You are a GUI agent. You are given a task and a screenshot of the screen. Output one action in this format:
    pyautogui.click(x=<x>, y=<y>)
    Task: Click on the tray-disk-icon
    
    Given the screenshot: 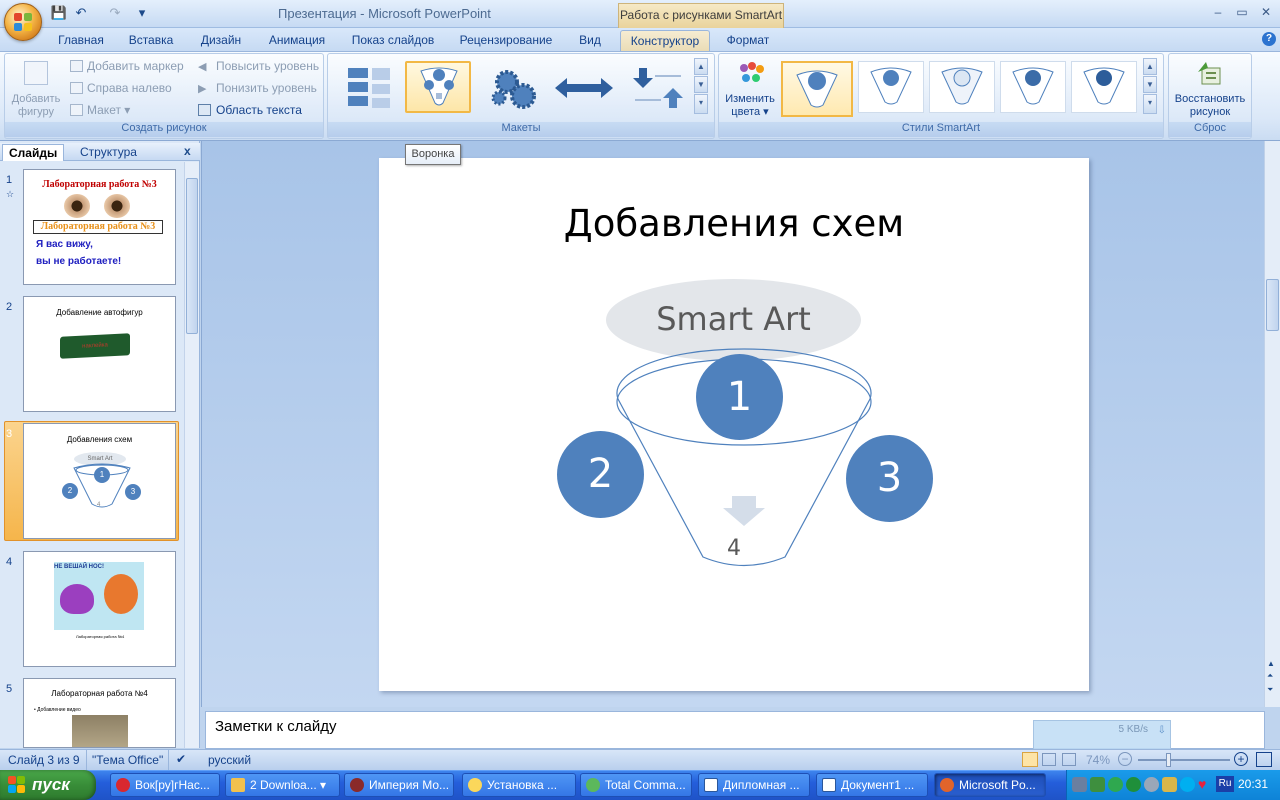 What is the action you would take?
    pyautogui.click(x=1151, y=784)
    